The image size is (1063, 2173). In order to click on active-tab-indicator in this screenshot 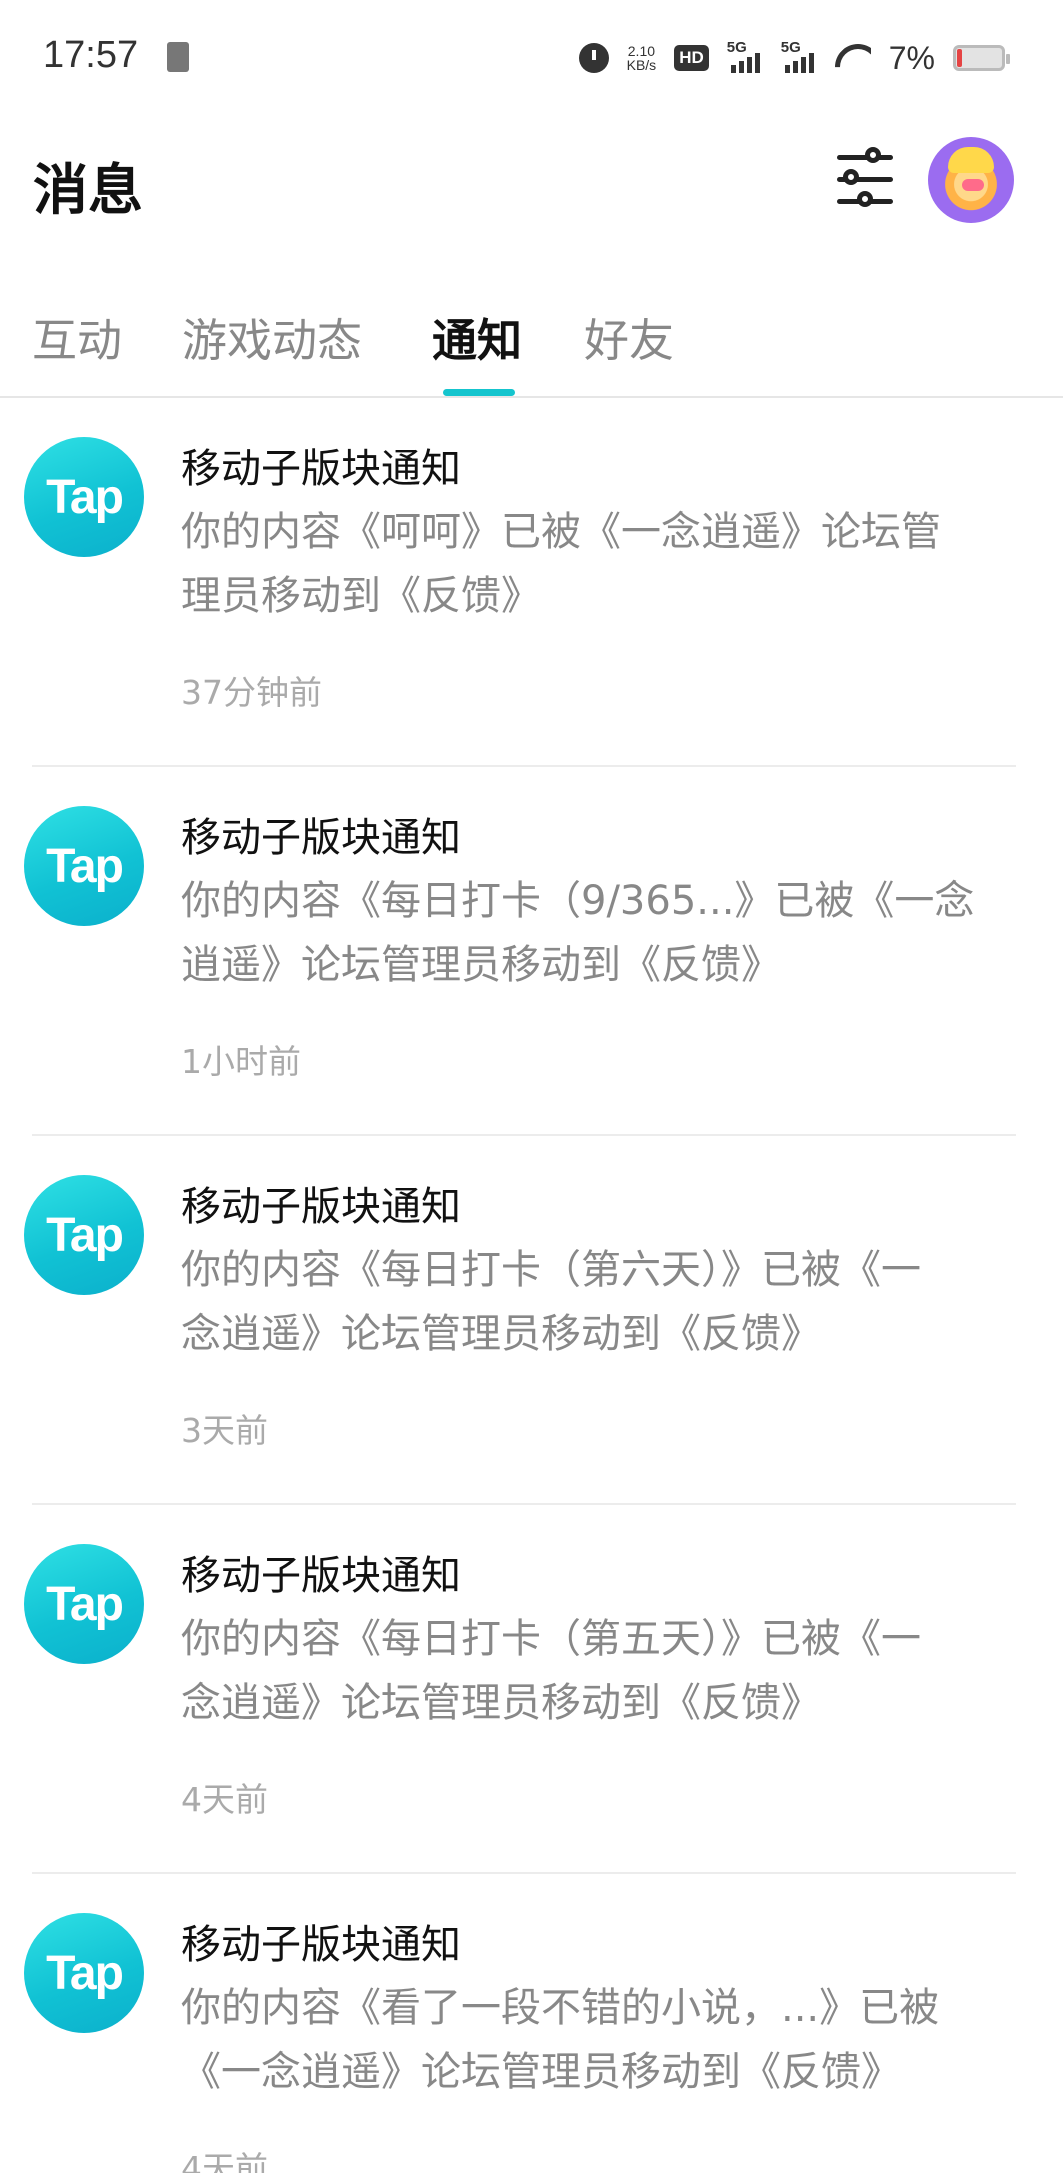, I will do `click(479, 392)`.